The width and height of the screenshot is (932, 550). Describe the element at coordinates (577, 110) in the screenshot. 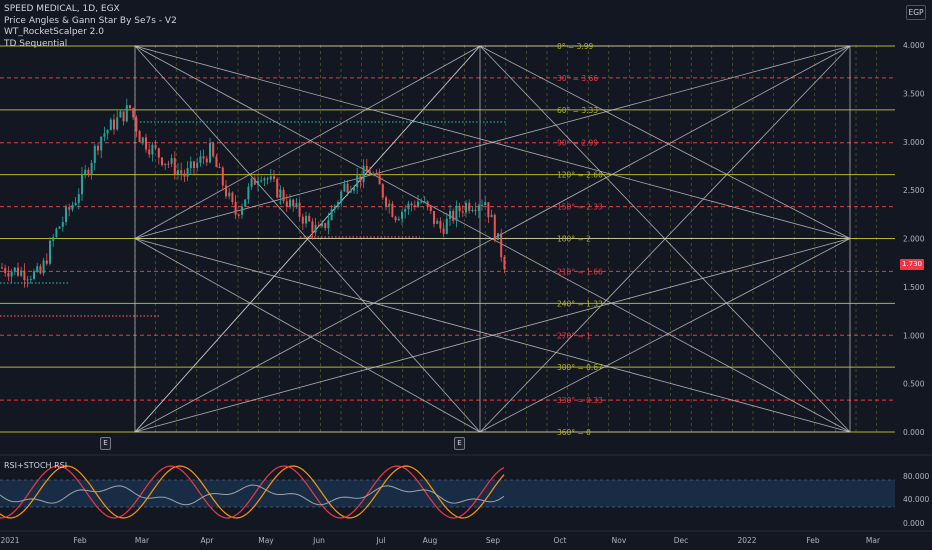

I see `gann-level-label: 60° = 3.33` at that location.